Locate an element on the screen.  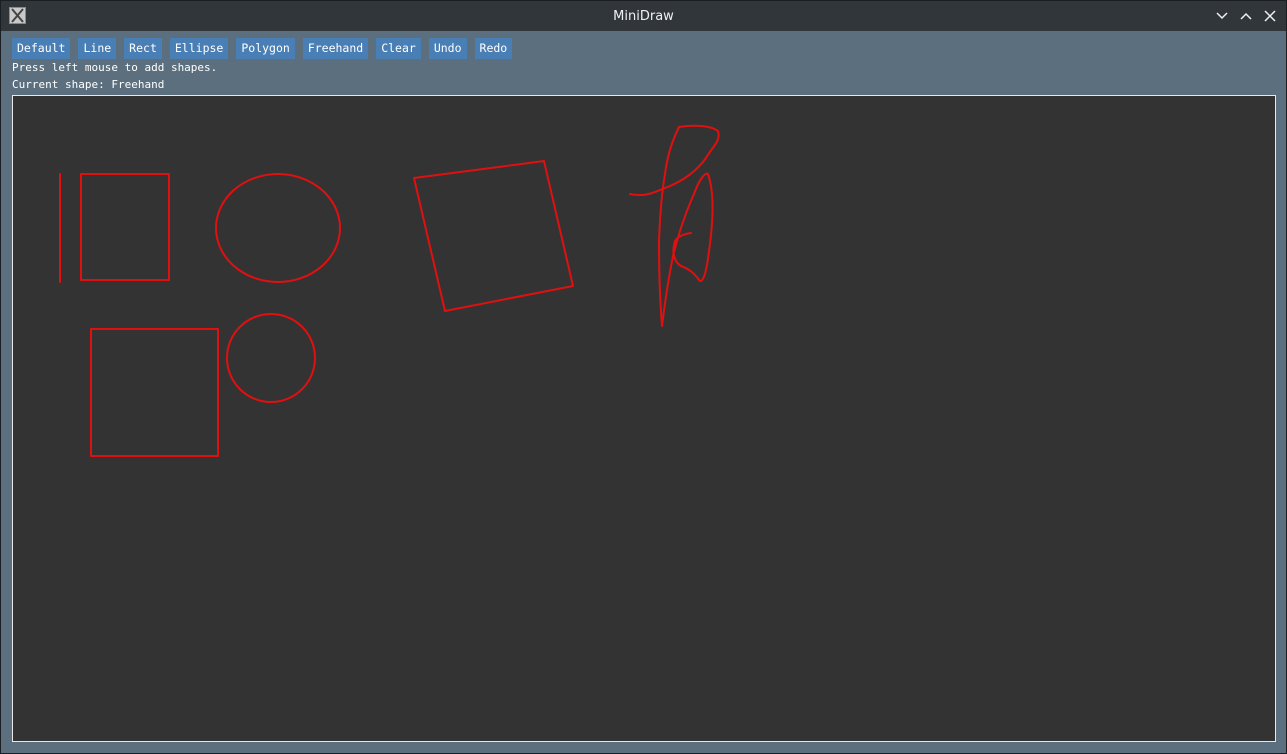
close-button is located at coordinates (1270, 16).